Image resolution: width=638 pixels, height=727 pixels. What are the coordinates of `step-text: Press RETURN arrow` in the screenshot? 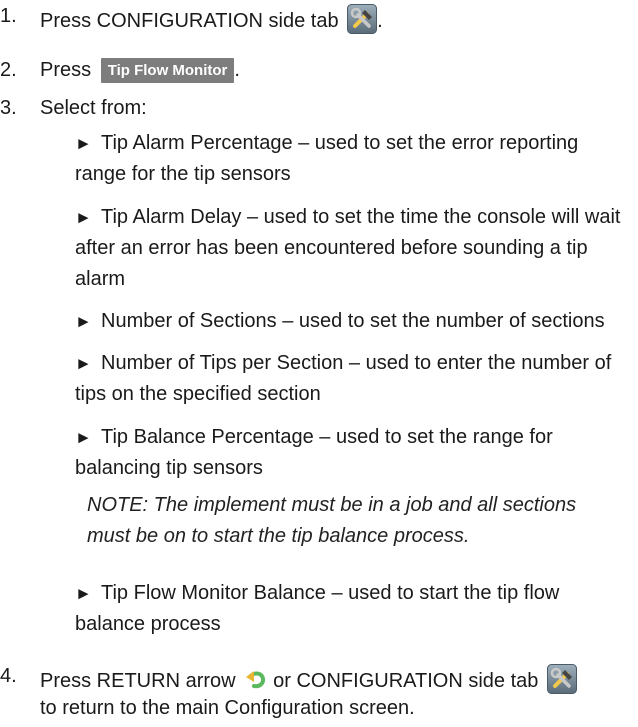 It's located at (138, 681).